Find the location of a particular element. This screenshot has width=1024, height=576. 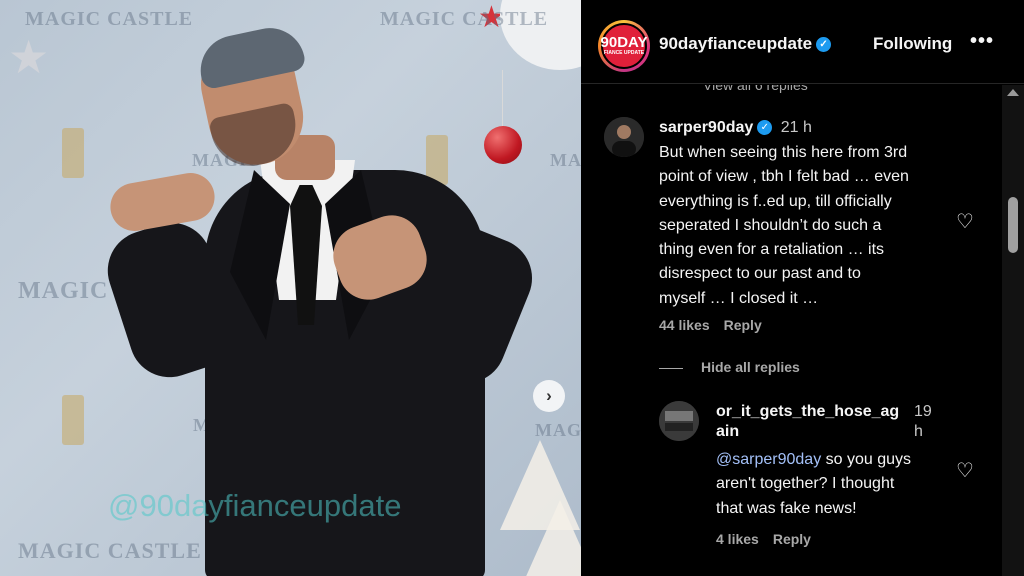

comment-username: sarper90day is located at coordinates (706, 127).